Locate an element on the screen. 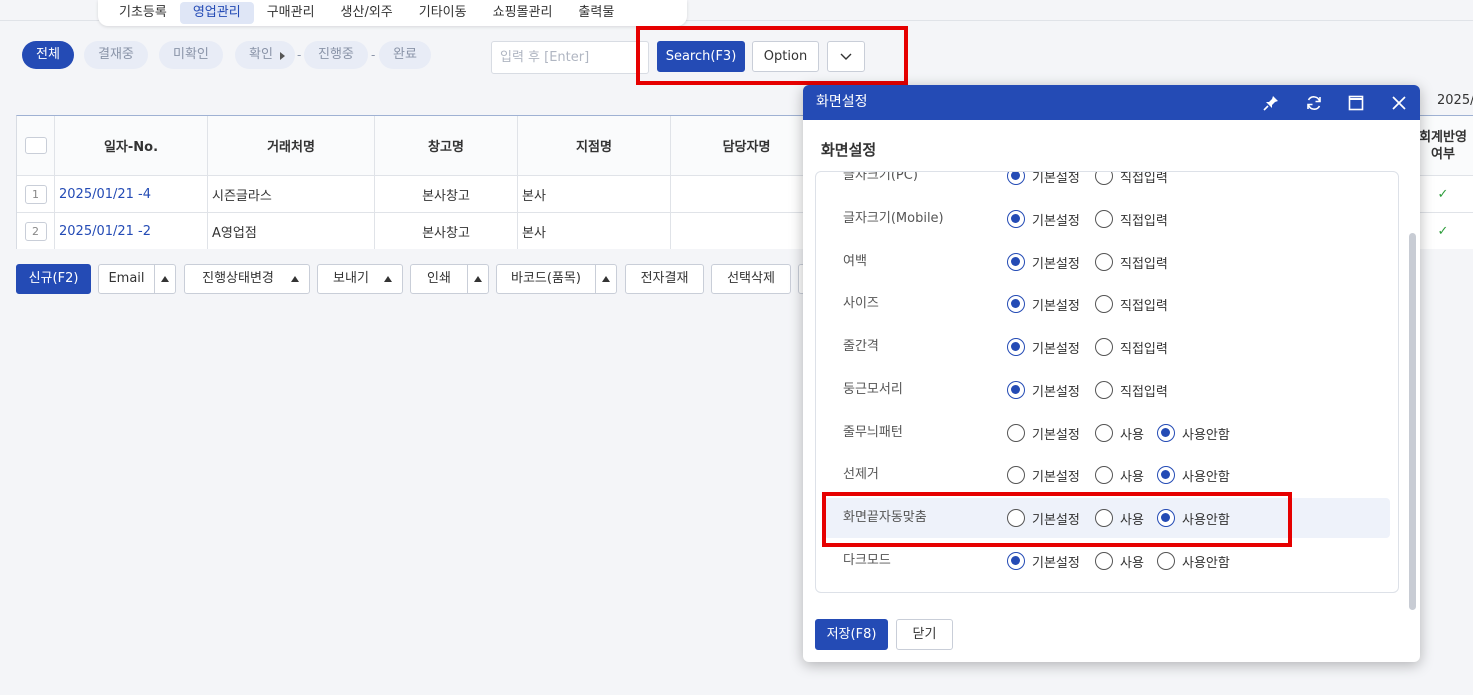 This screenshot has height=695, width=1473. pin-icon is located at coordinates (1271, 103).